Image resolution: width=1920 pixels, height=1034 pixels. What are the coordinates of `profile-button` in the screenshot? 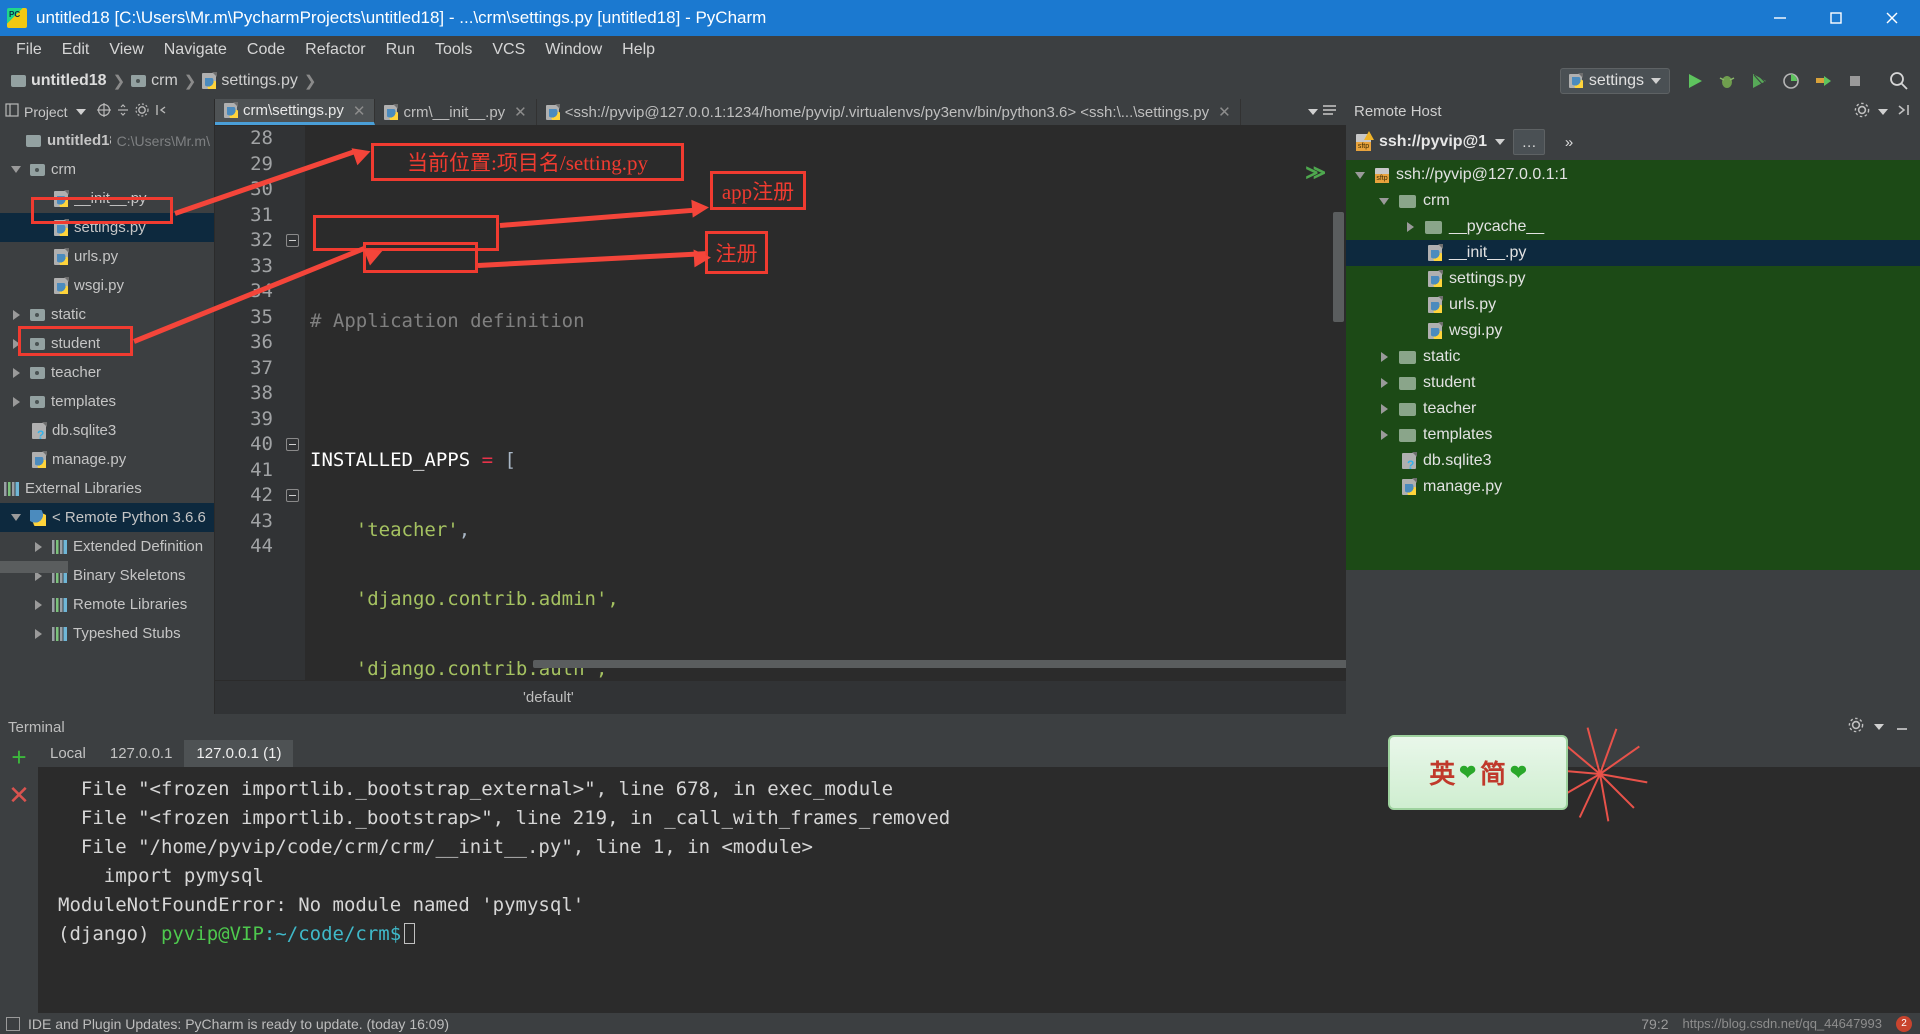 It's located at (1791, 81).